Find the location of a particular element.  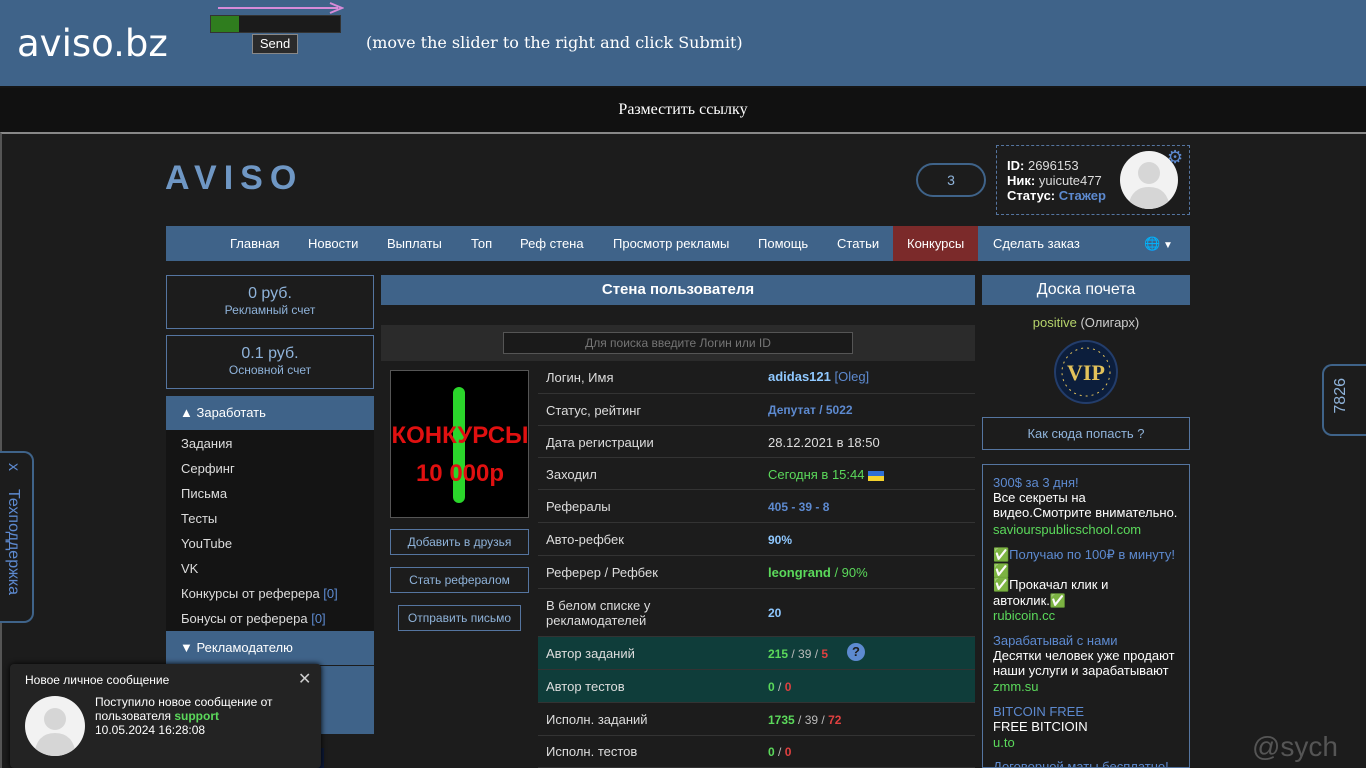

nav-item-contests: Конкурсы is located at coordinates (936, 243).